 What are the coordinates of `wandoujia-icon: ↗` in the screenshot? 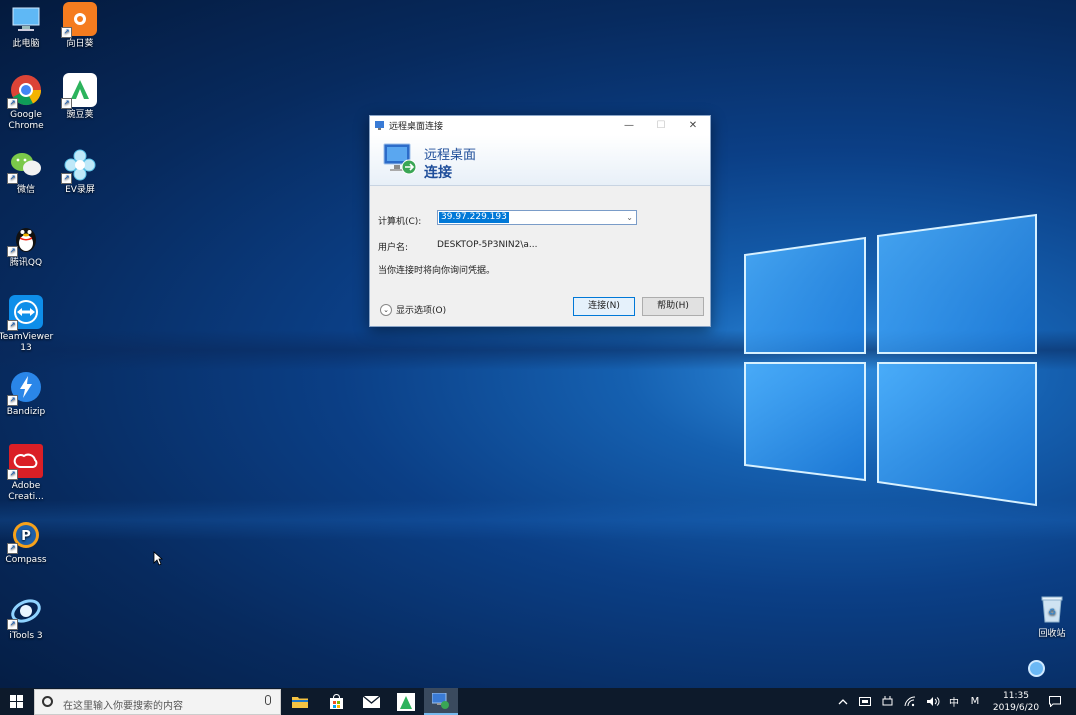 It's located at (79, 91).